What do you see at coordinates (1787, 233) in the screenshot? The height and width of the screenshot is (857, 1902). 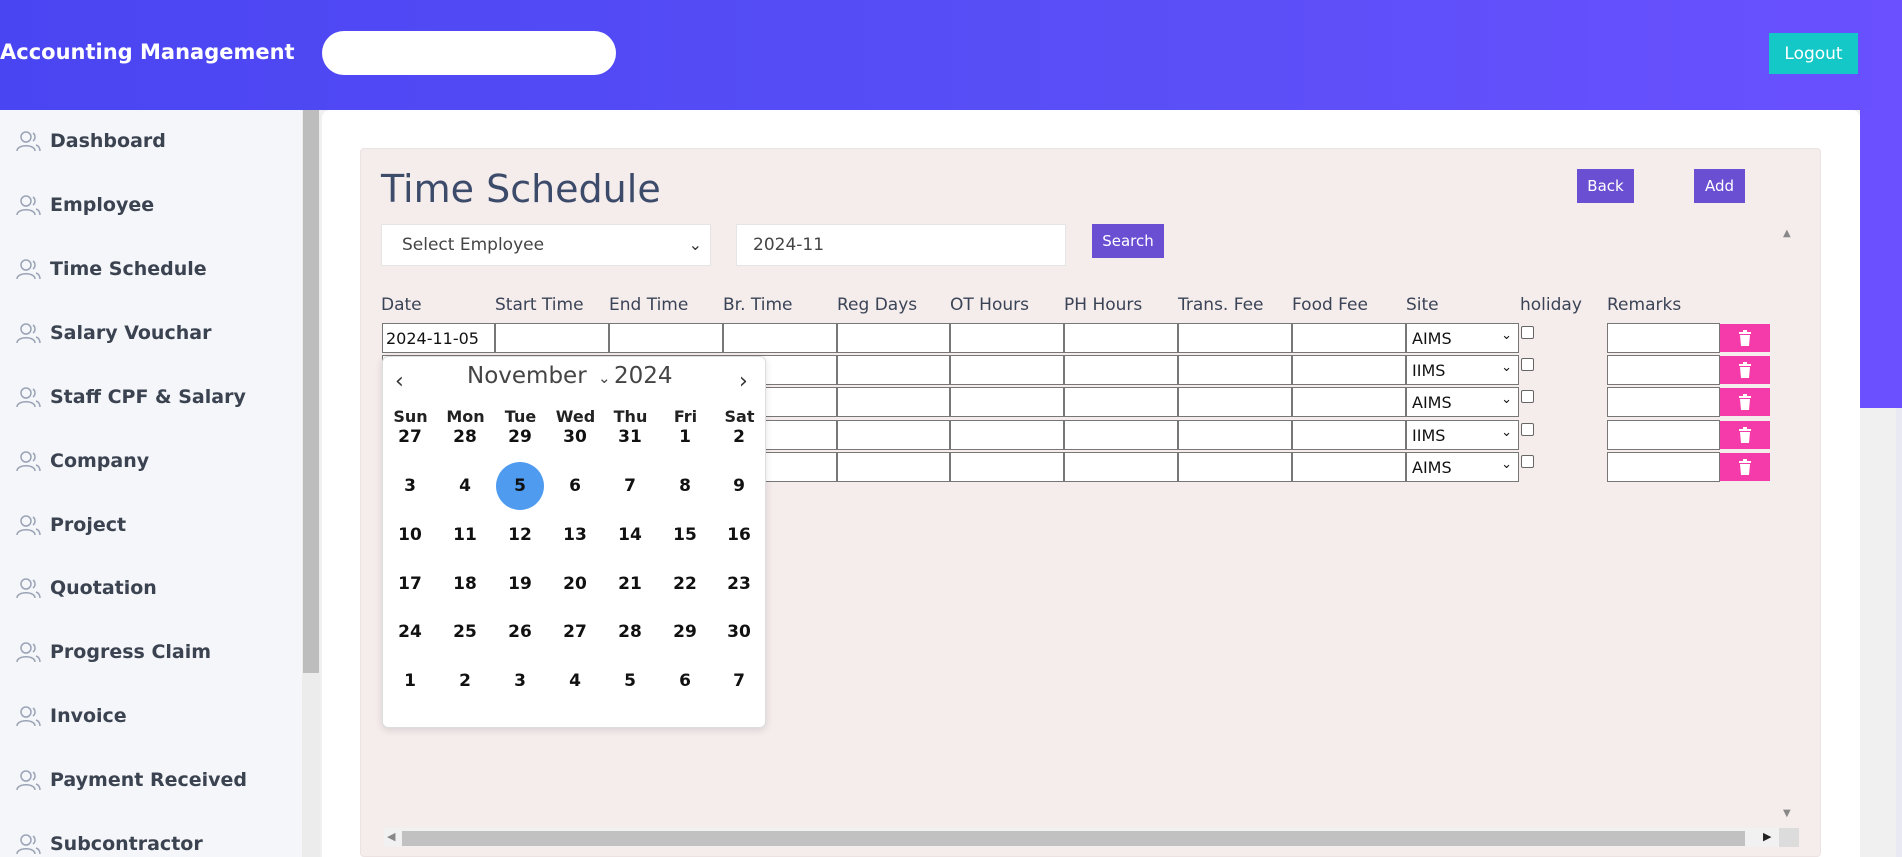 I see `scroll-up-icon: ▲` at bounding box center [1787, 233].